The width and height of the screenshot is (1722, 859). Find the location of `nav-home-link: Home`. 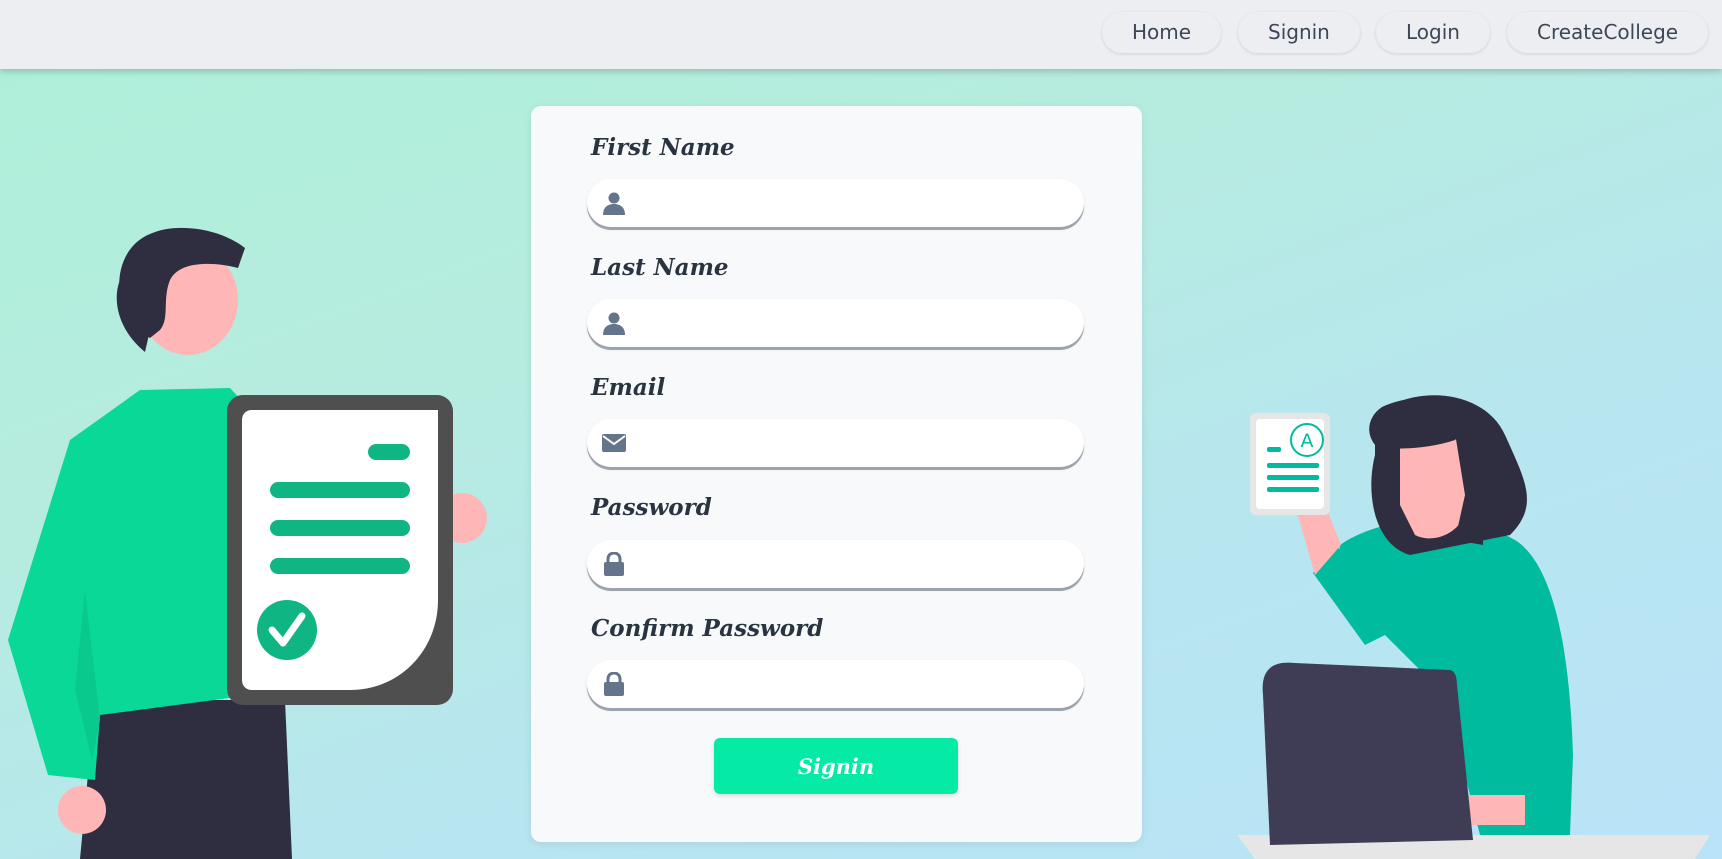

nav-home-link: Home is located at coordinates (1162, 32).